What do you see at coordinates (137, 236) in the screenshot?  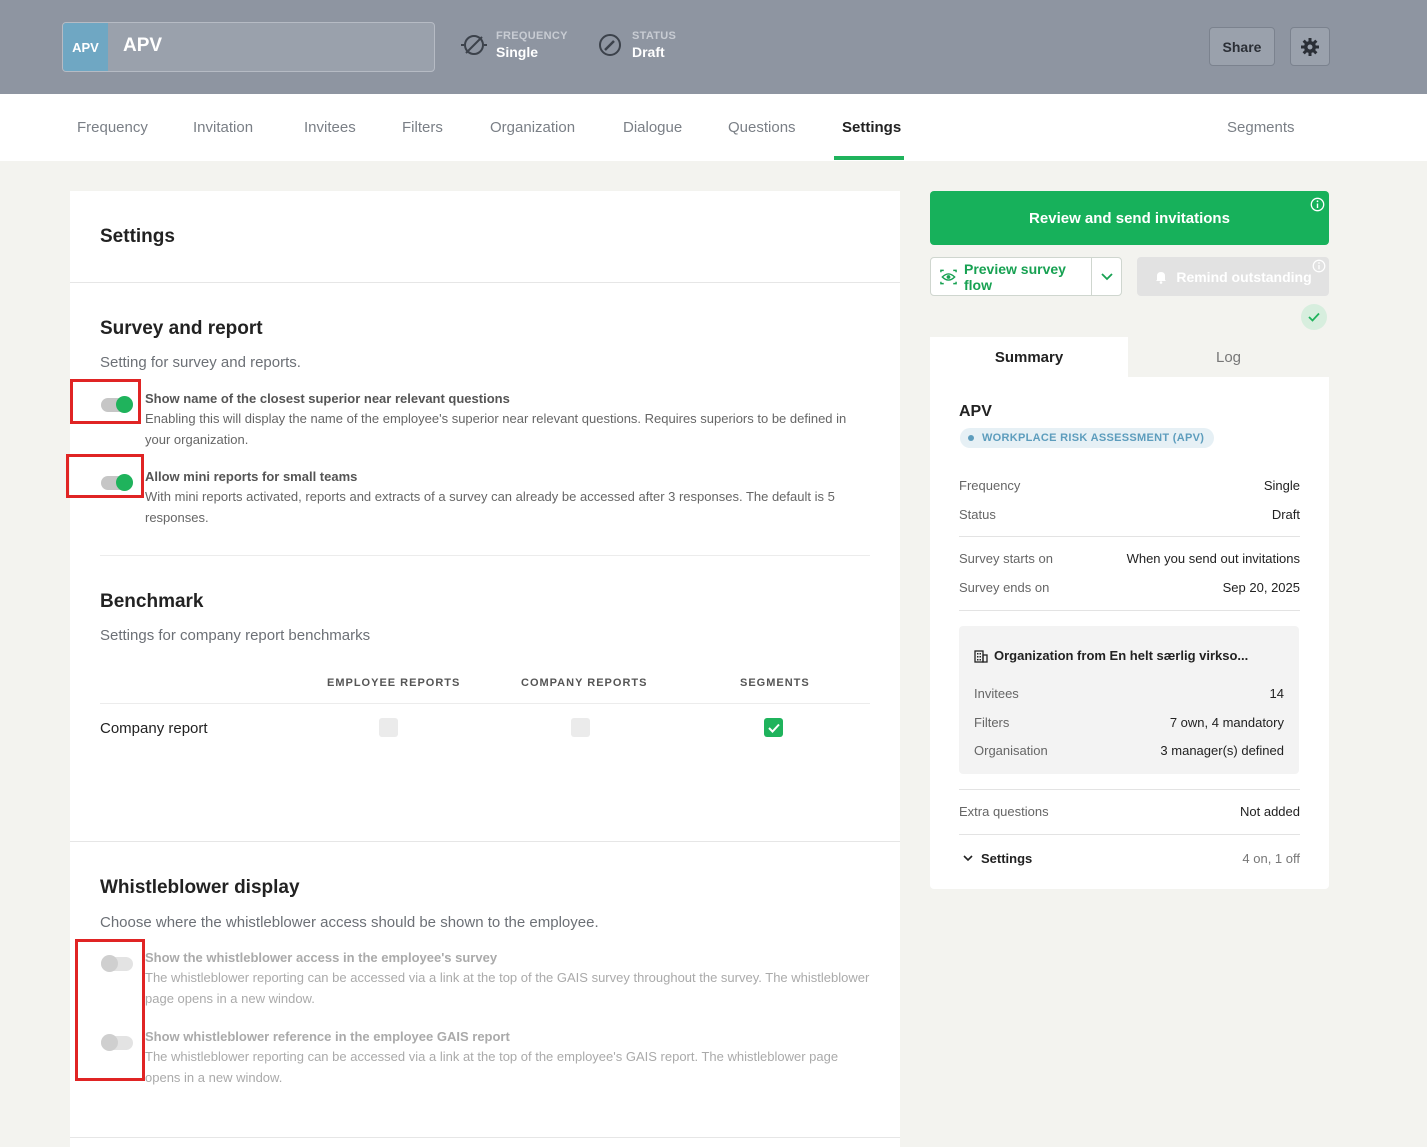 I see `settings-title: Settings` at bounding box center [137, 236].